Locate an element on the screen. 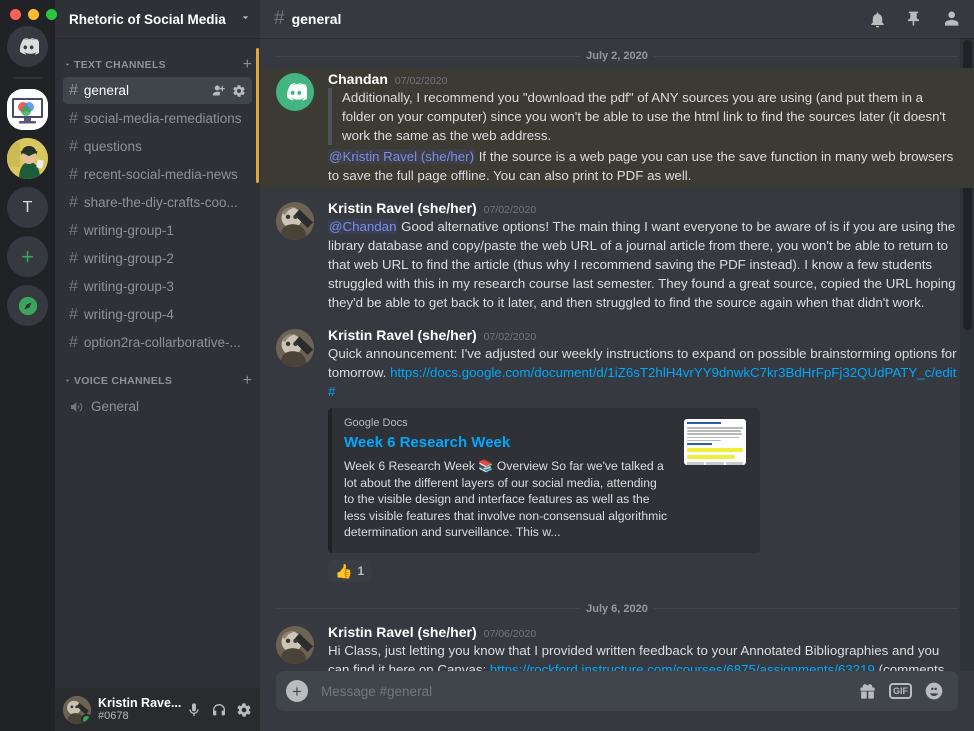 Image resolution: width=974 pixels, height=731 pixels. user-avatar-image is located at coordinates (295, 348).